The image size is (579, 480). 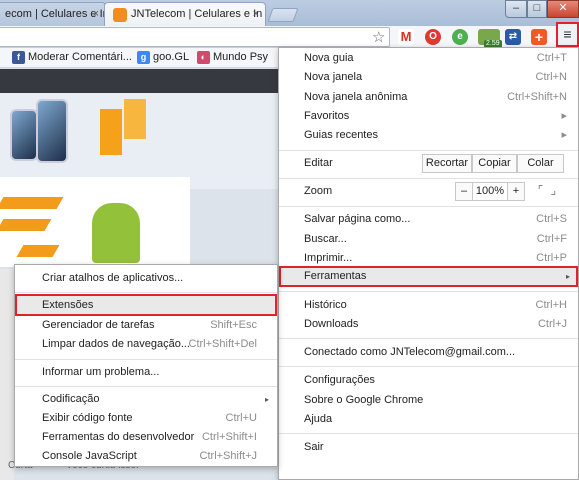 I want to click on close-window-button: ✕, so click(x=563, y=9).